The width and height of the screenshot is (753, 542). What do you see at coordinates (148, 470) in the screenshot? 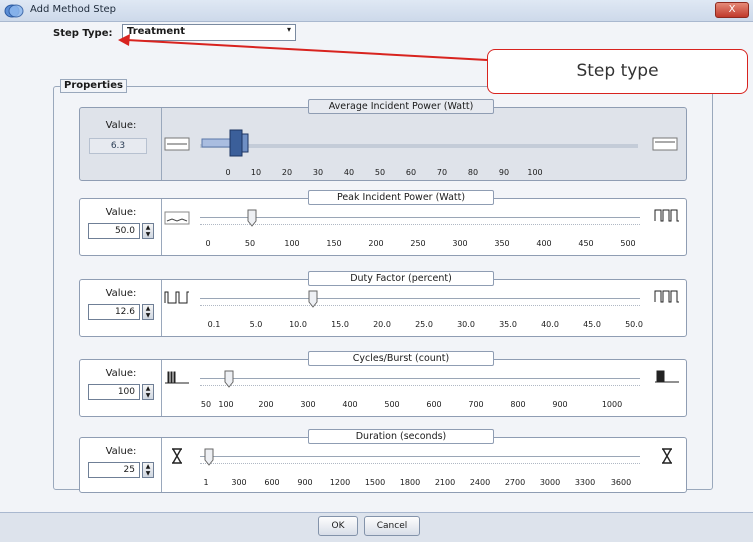
I see `duration-spinner: ▲ ▼` at bounding box center [148, 470].